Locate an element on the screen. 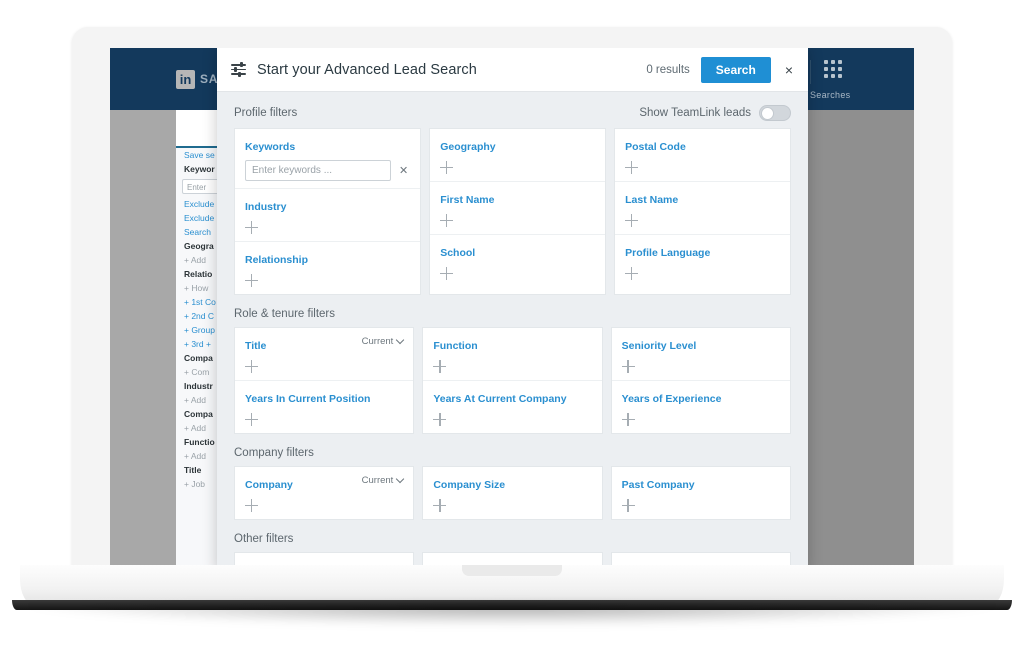  filter-card-profile-language: Profile Language is located at coordinates (702, 261).